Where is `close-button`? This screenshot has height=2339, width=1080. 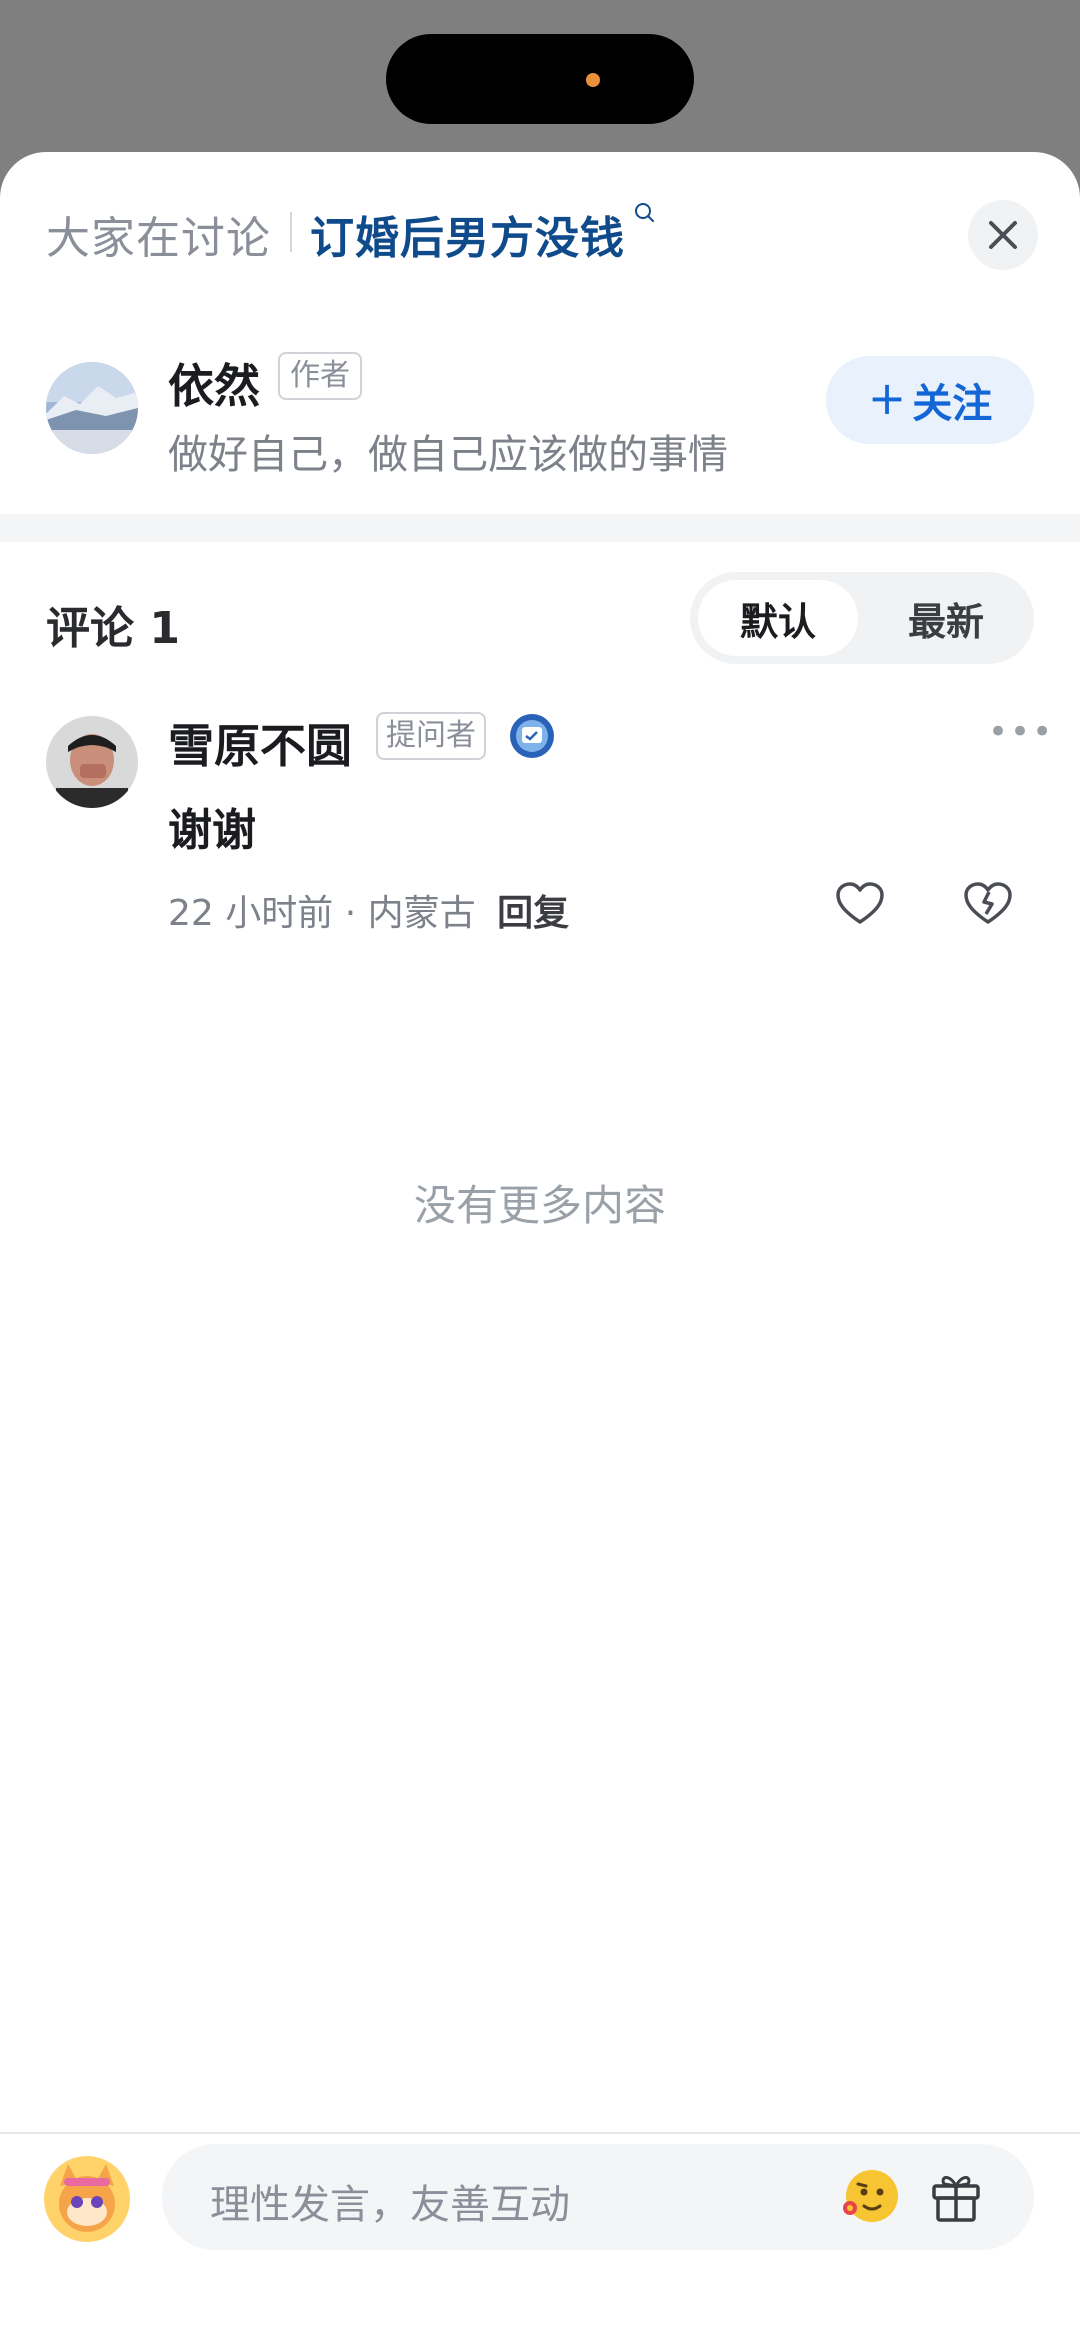
close-button is located at coordinates (1003, 235).